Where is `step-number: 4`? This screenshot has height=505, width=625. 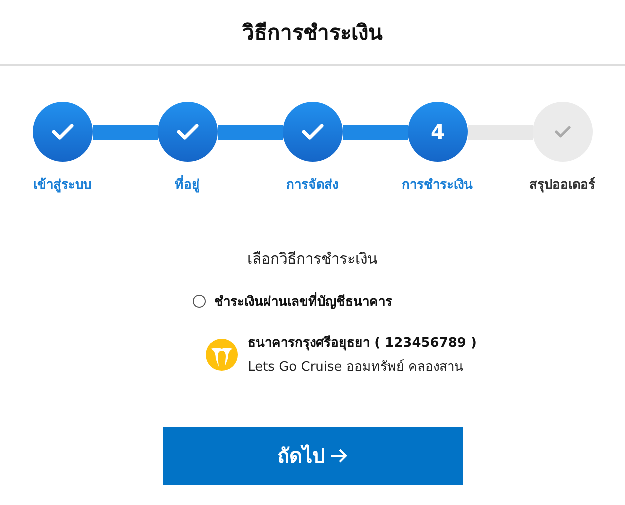 step-number: 4 is located at coordinates (438, 132).